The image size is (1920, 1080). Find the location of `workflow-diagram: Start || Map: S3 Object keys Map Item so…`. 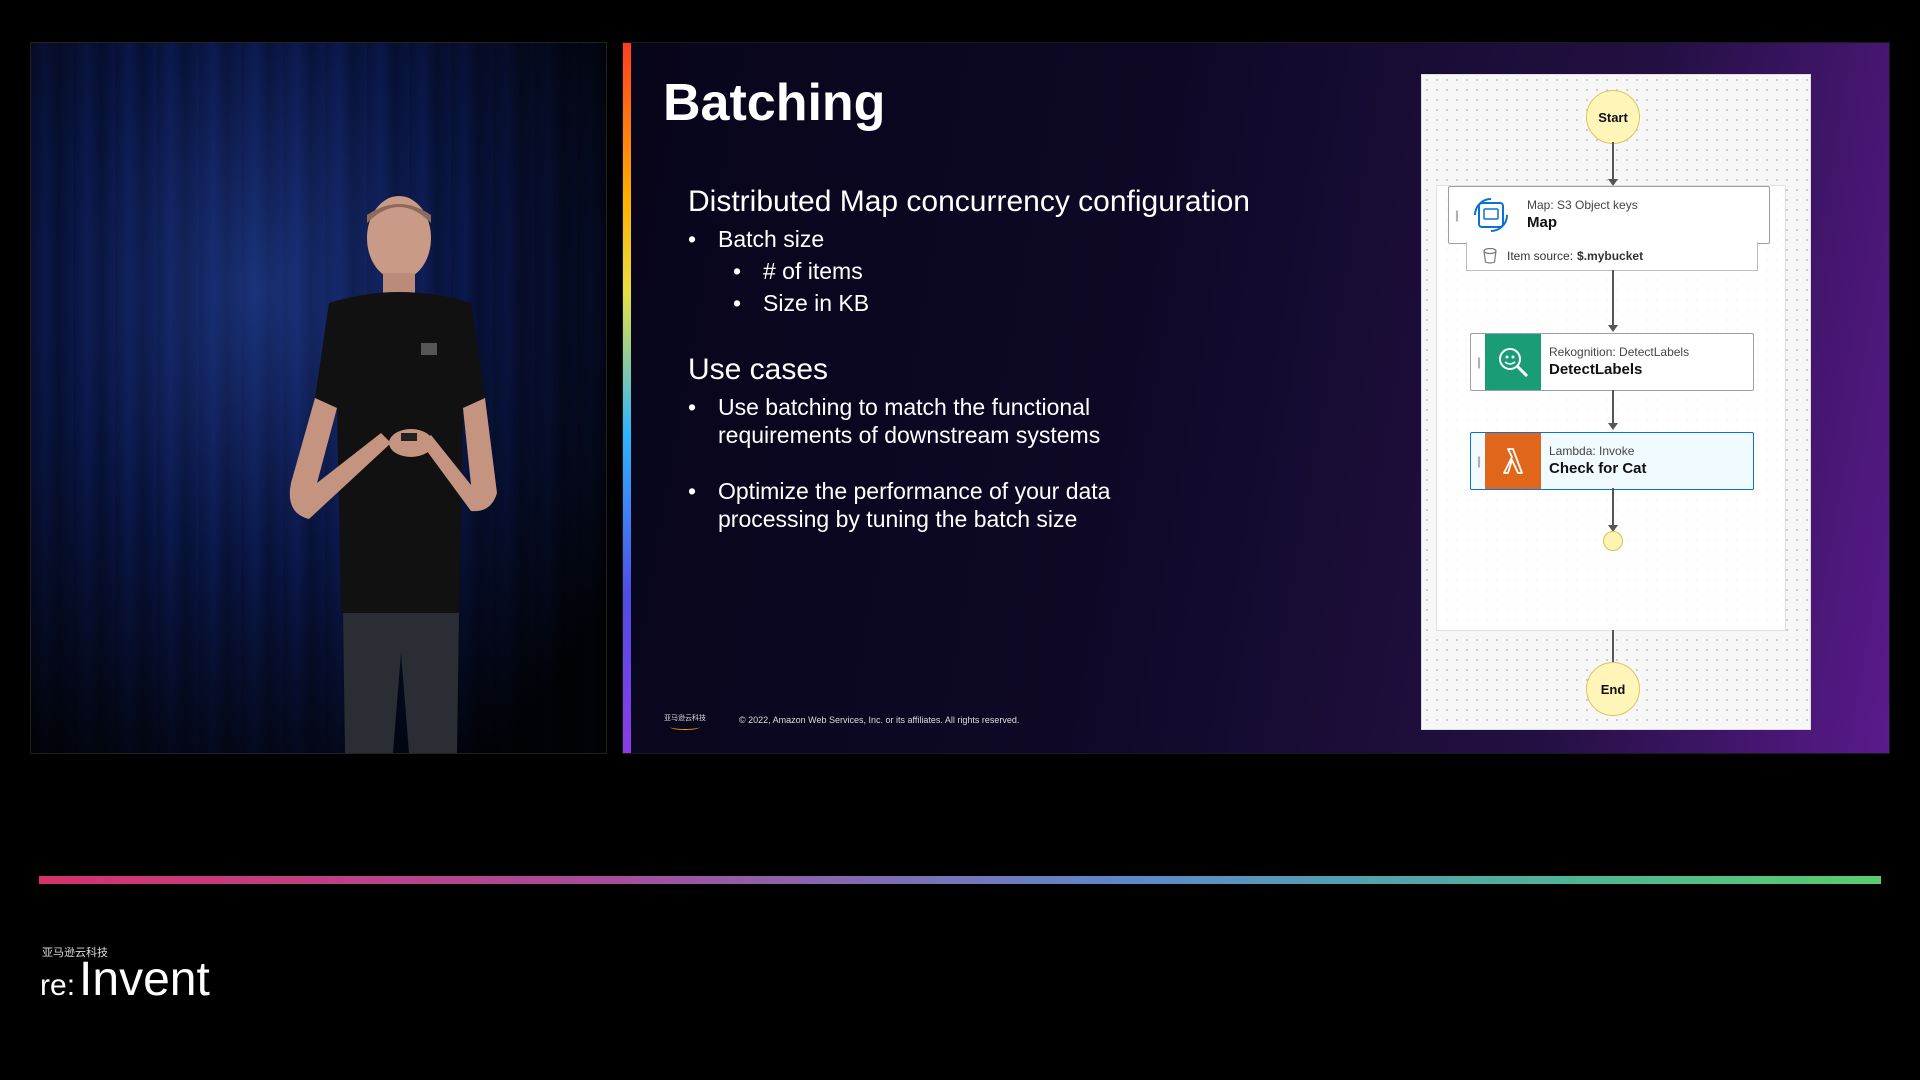

workflow-diagram: Start || Map: S3 Object keys Map Item so… is located at coordinates (1616, 402).